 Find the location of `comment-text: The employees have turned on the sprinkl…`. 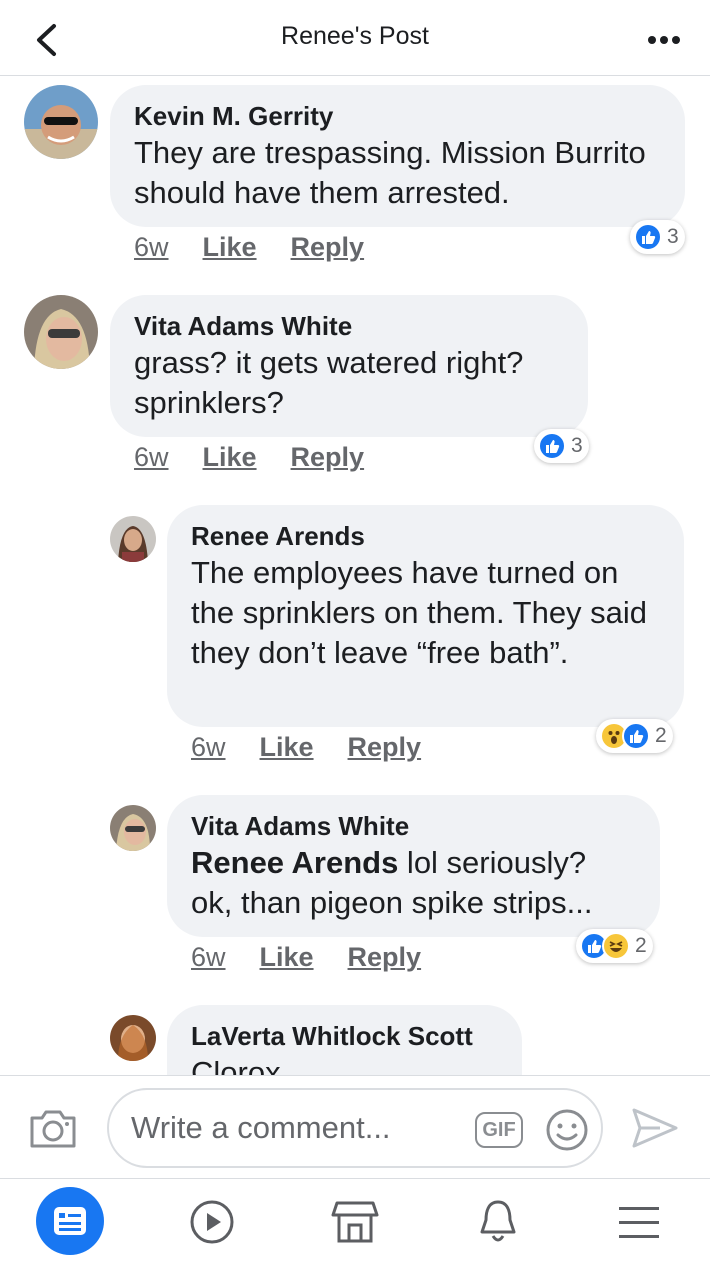

comment-text: The employees have turned on the sprinkl… is located at coordinates (419, 612).